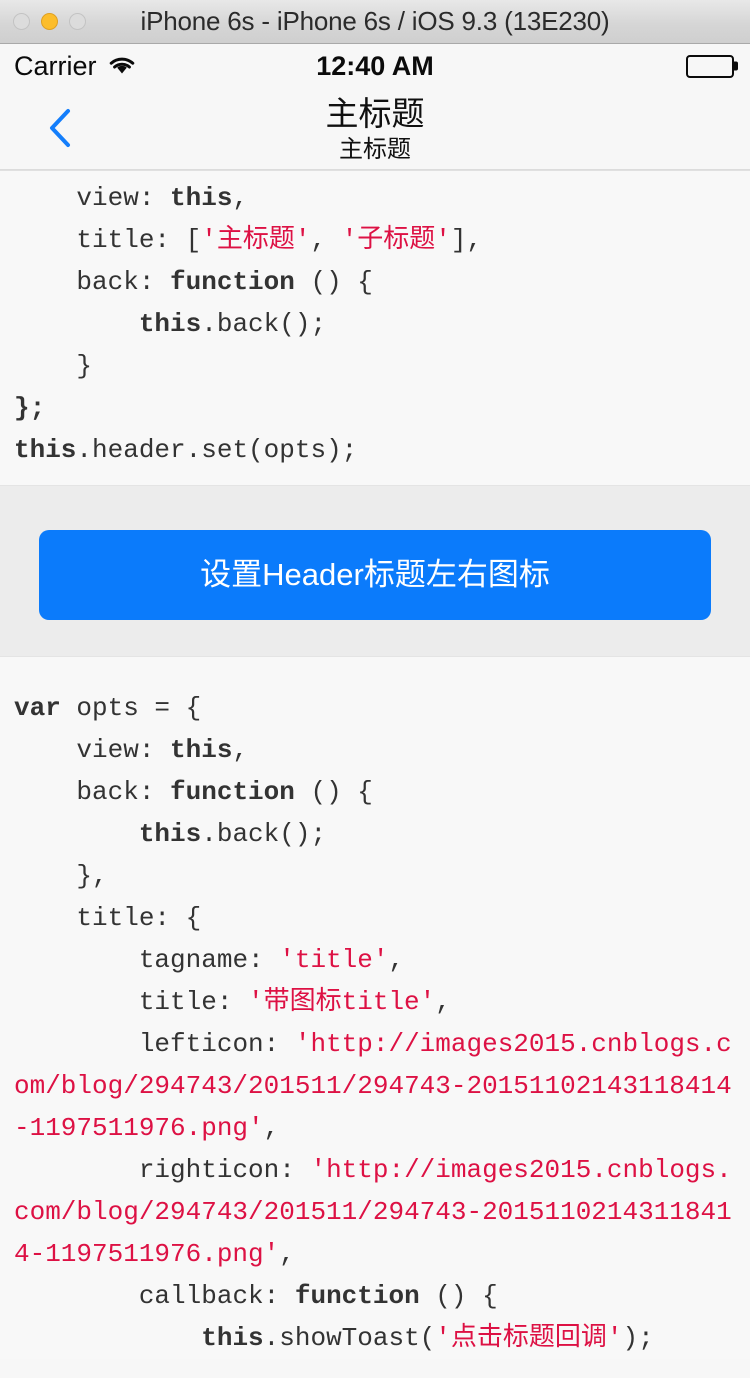 Image resolution: width=750 pixels, height=1378 pixels. I want to click on navigation-titles: 主标题 主标题, so click(375, 130).